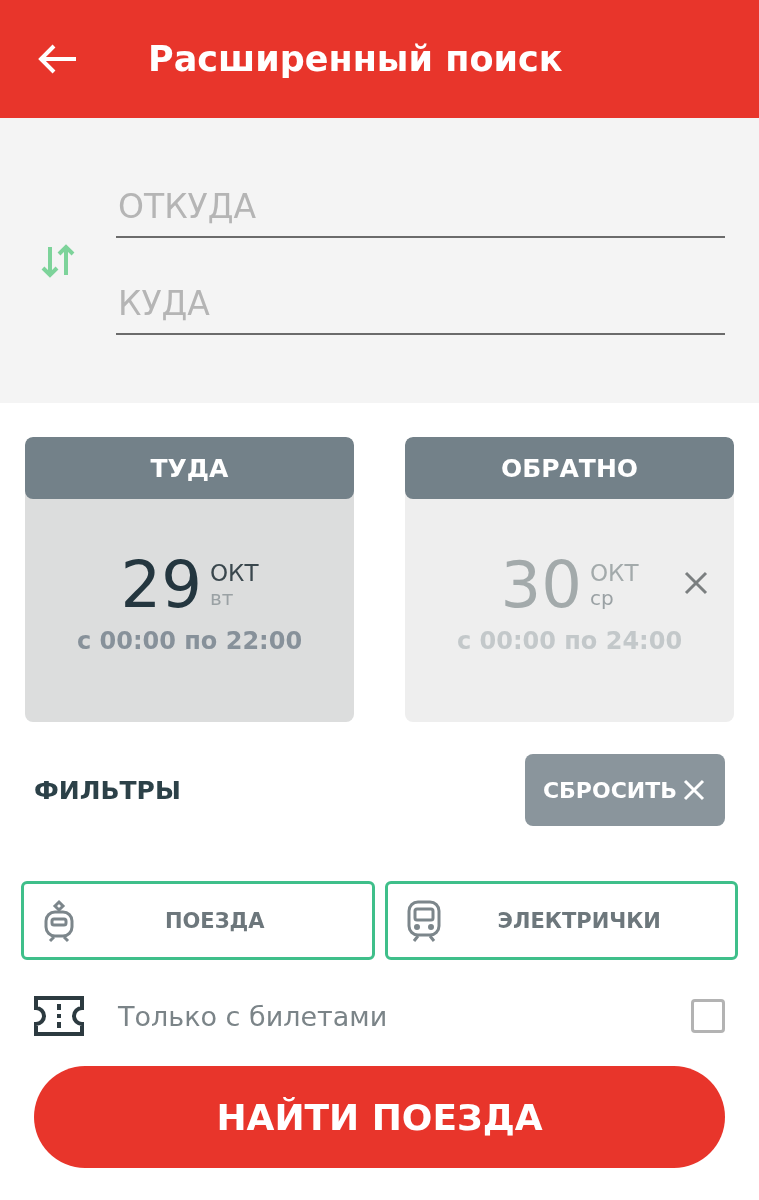 The height and width of the screenshot is (1200, 759). I want to click on day-number: 29, so click(161, 584).